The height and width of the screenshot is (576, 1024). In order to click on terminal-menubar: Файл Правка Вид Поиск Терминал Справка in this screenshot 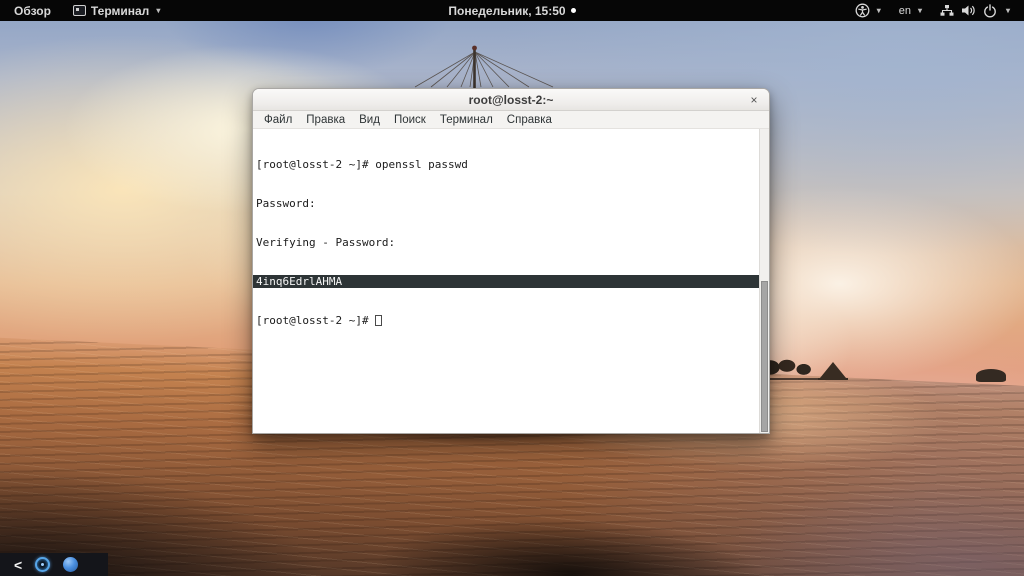, I will do `click(511, 120)`.